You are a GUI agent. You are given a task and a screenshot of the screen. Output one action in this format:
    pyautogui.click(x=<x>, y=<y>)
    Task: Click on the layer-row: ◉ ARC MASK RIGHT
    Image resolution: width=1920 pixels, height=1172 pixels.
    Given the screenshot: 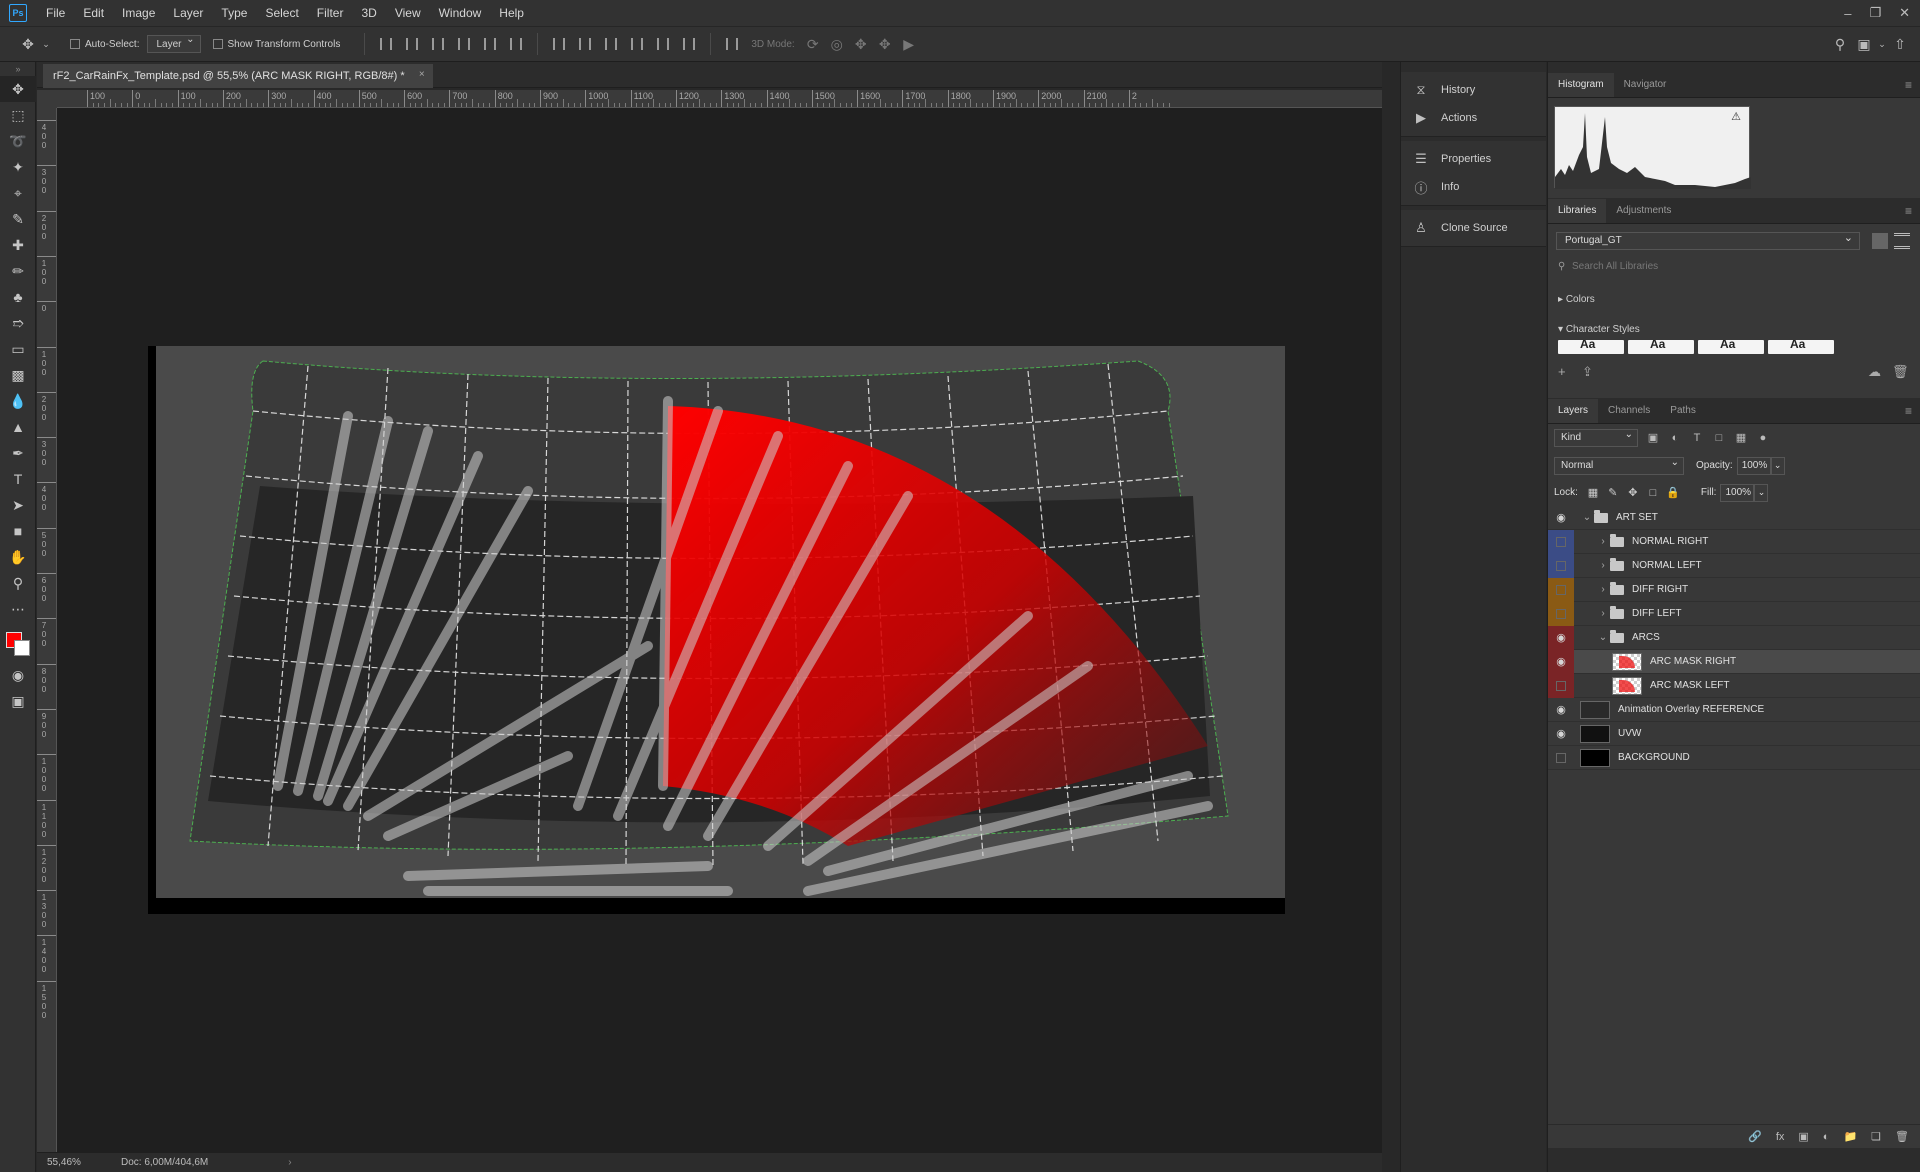 What is the action you would take?
    pyautogui.click(x=1734, y=661)
    